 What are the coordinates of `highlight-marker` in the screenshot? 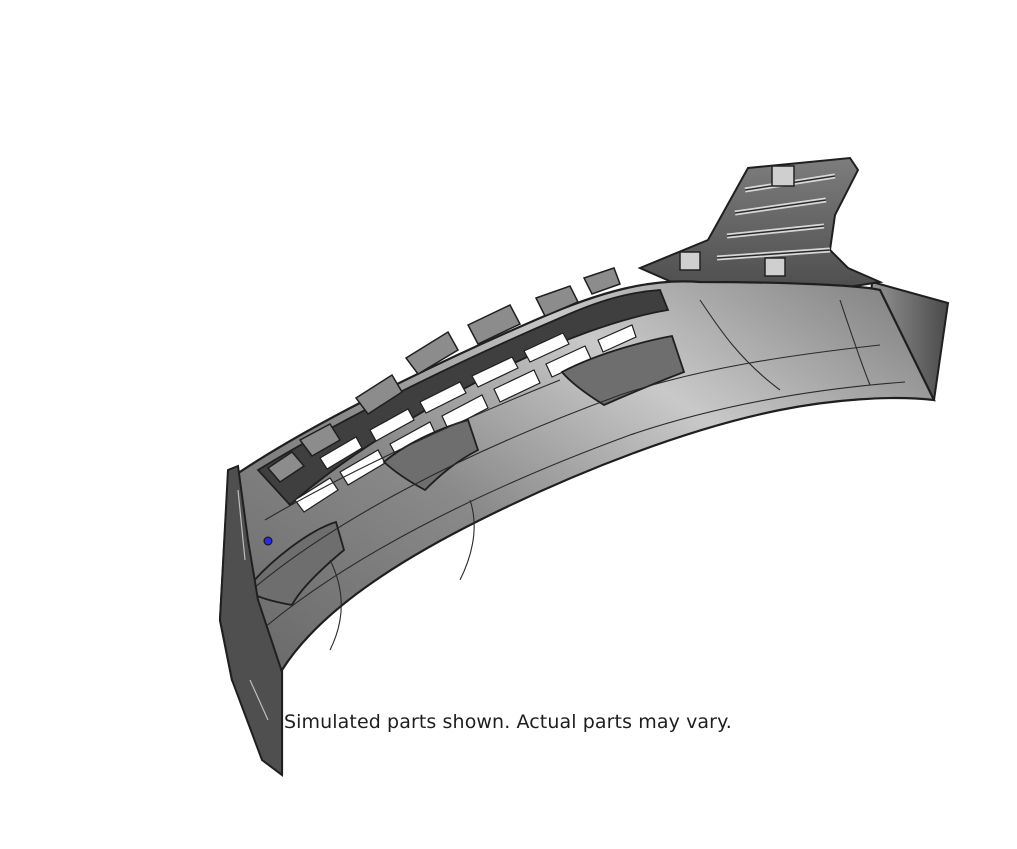 It's located at (268, 541).